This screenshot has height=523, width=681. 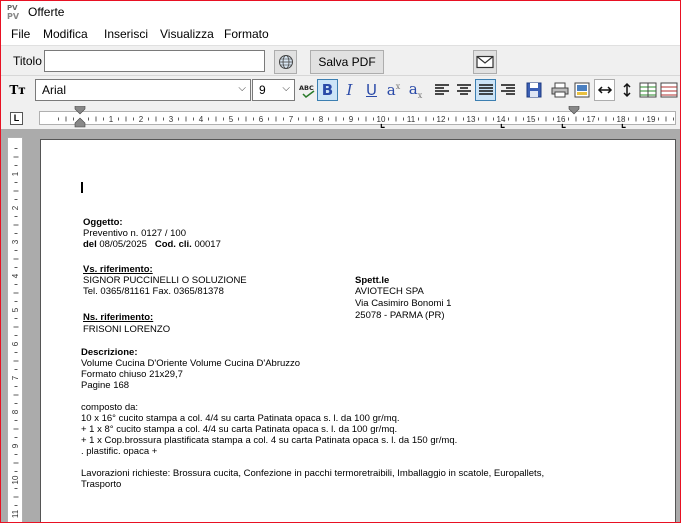 I want to click on print-button, so click(x=559, y=90).